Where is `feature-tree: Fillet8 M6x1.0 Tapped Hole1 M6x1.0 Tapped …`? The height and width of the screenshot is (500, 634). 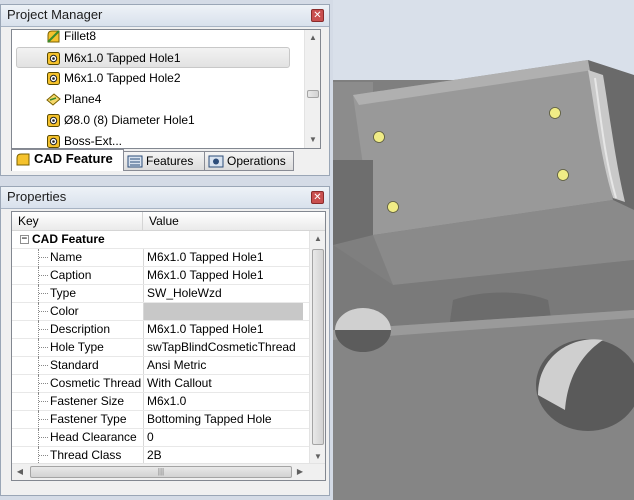
feature-tree: Fillet8 M6x1.0 Tapped Hole1 M6x1.0 Tapped … is located at coordinates (166, 89).